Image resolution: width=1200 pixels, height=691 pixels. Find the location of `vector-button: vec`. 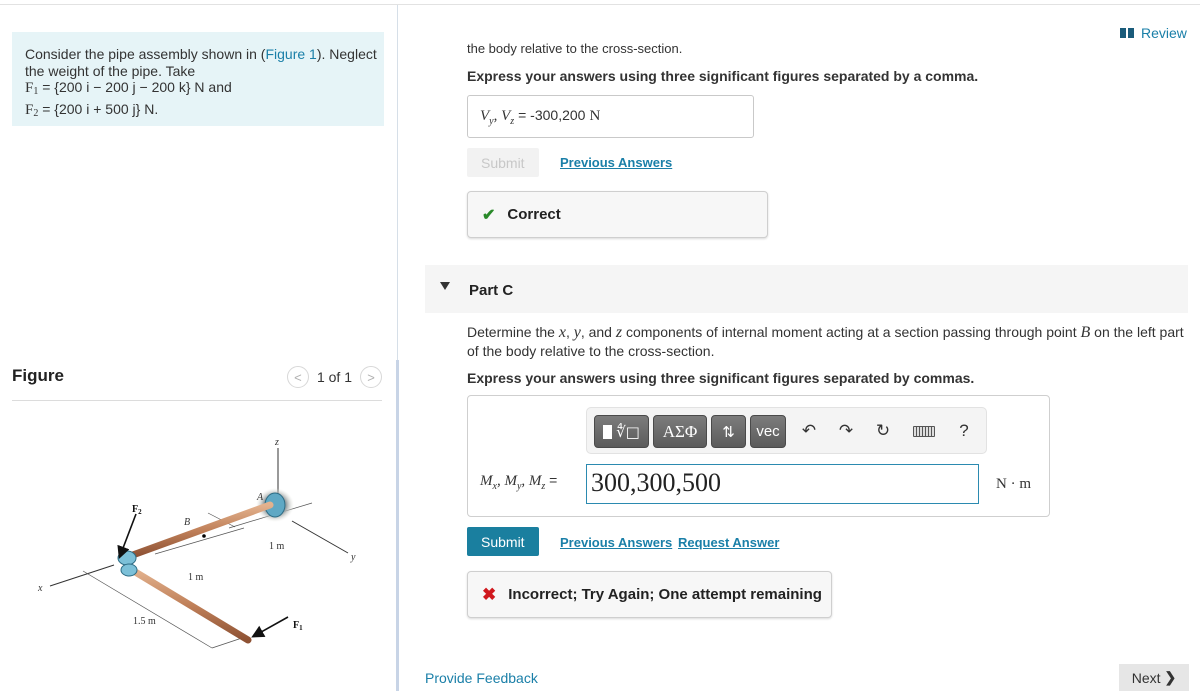

vector-button: vec is located at coordinates (768, 431).